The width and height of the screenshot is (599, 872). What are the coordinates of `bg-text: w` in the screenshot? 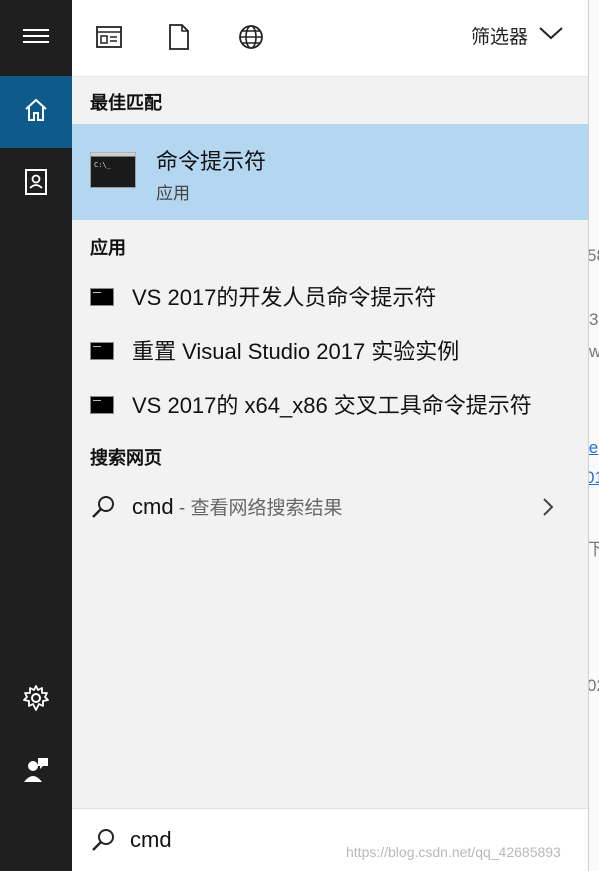 It's located at (594, 351).